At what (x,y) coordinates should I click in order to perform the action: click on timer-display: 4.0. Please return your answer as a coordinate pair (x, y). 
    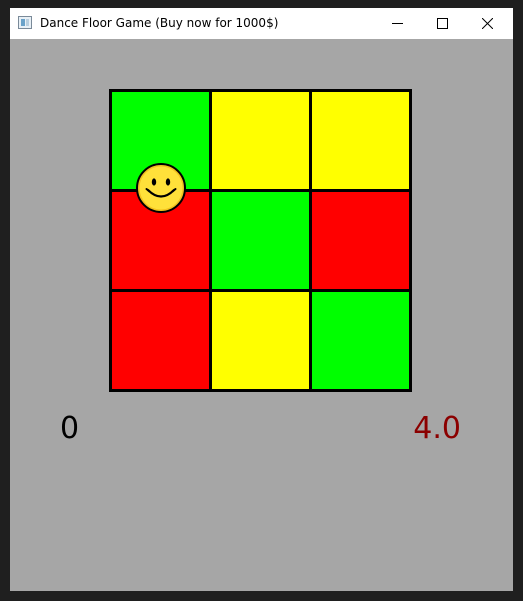
    Looking at the image, I should click on (437, 428).